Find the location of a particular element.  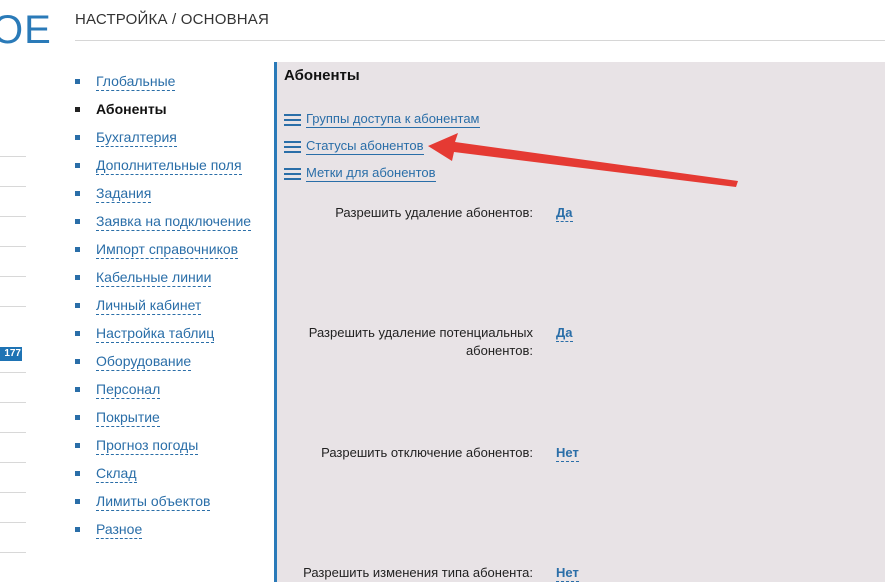

nav-link: Бухгалтерия is located at coordinates (136, 138).